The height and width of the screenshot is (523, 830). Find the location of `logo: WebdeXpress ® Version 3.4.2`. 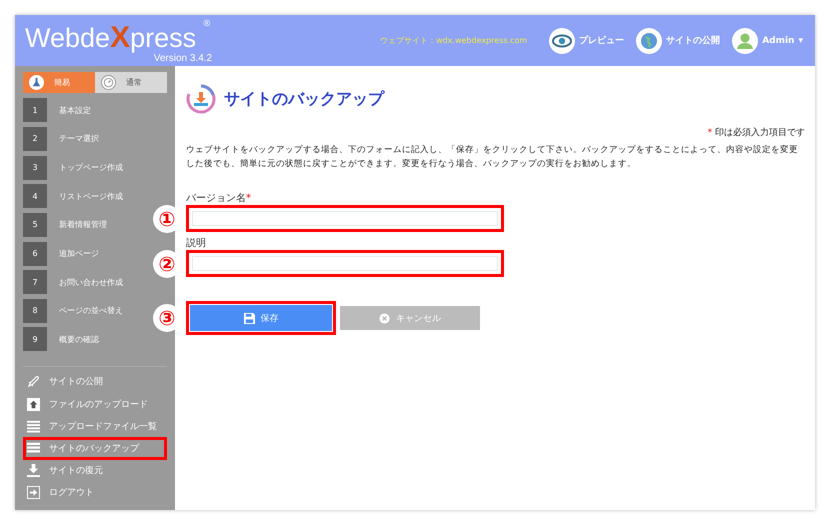

logo: WebdeXpress ® Version 3.4.2 is located at coordinates (118, 41).